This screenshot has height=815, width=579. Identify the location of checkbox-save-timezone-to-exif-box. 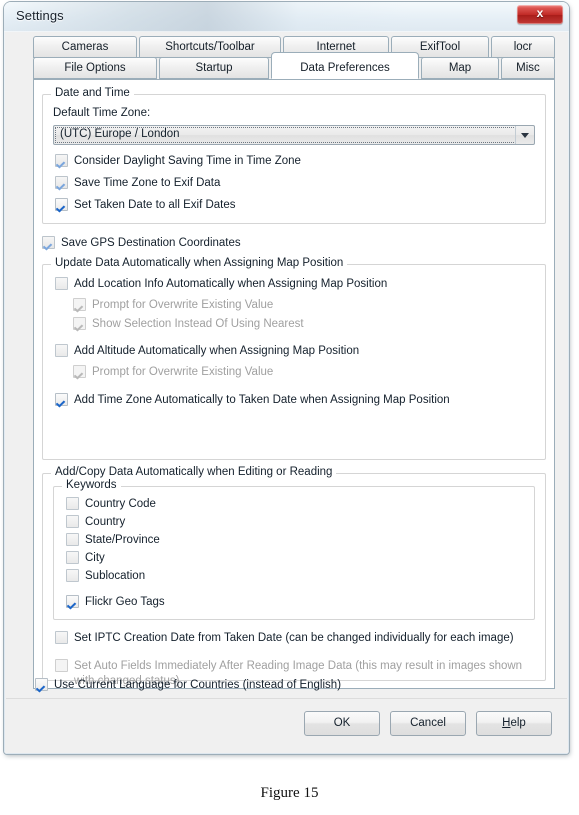
(61, 182).